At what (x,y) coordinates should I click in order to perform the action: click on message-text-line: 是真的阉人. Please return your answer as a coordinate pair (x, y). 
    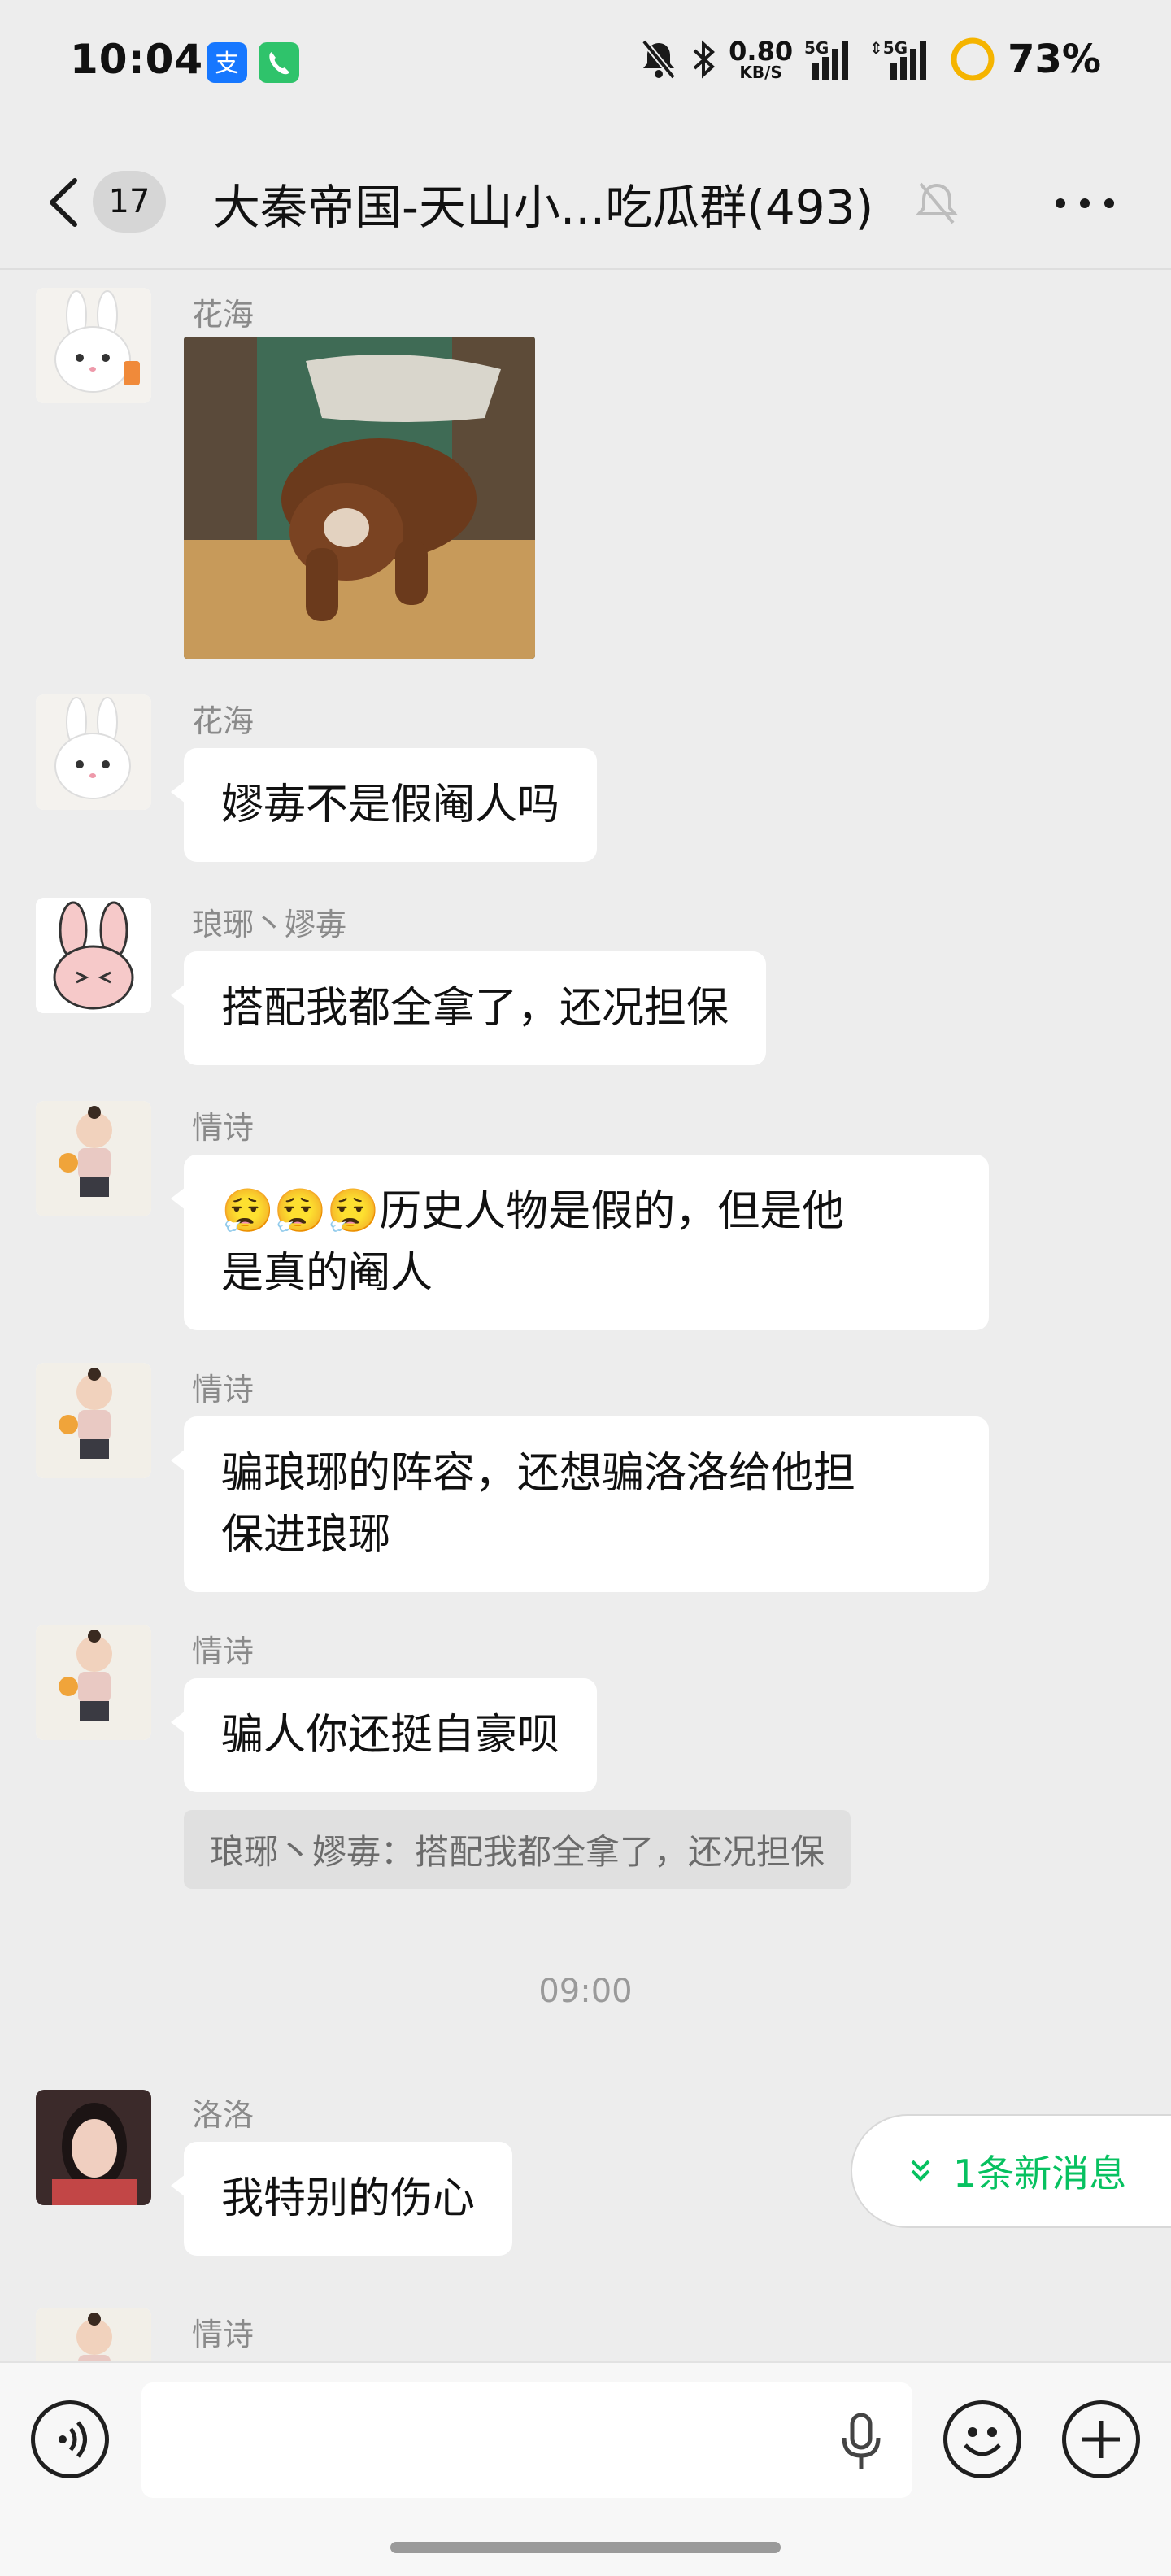
    Looking at the image, I should click on (327, 1273).